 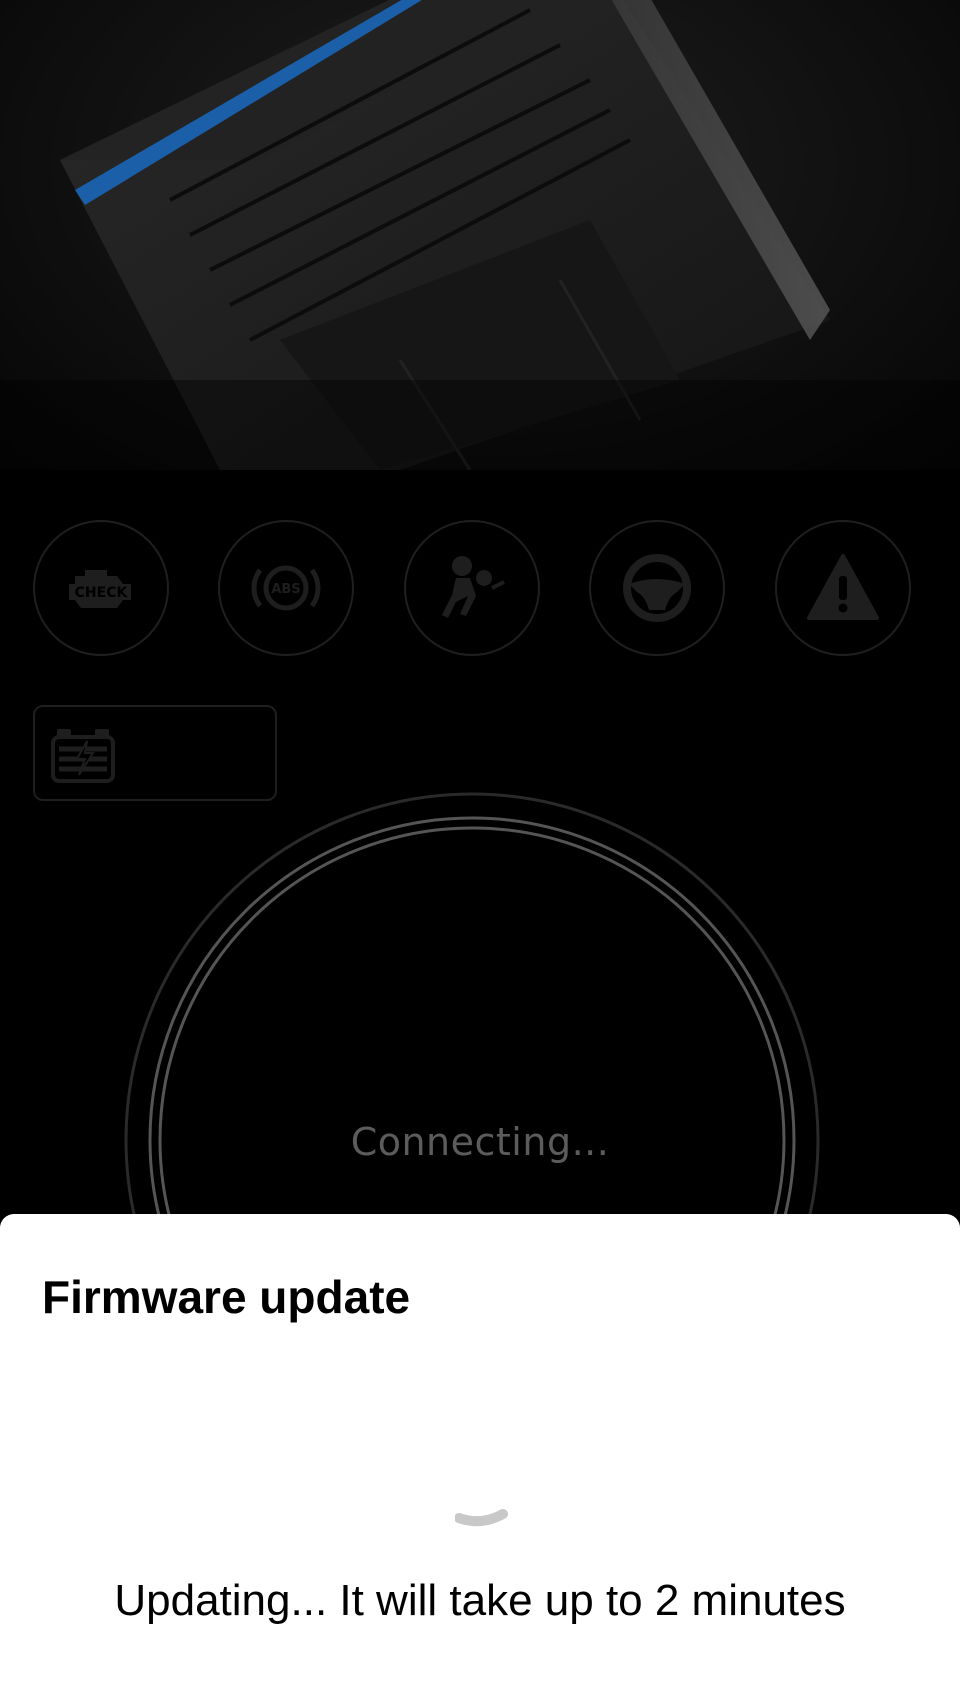 I want to click on steering-wheel-icon, so click(x=657, y=588).